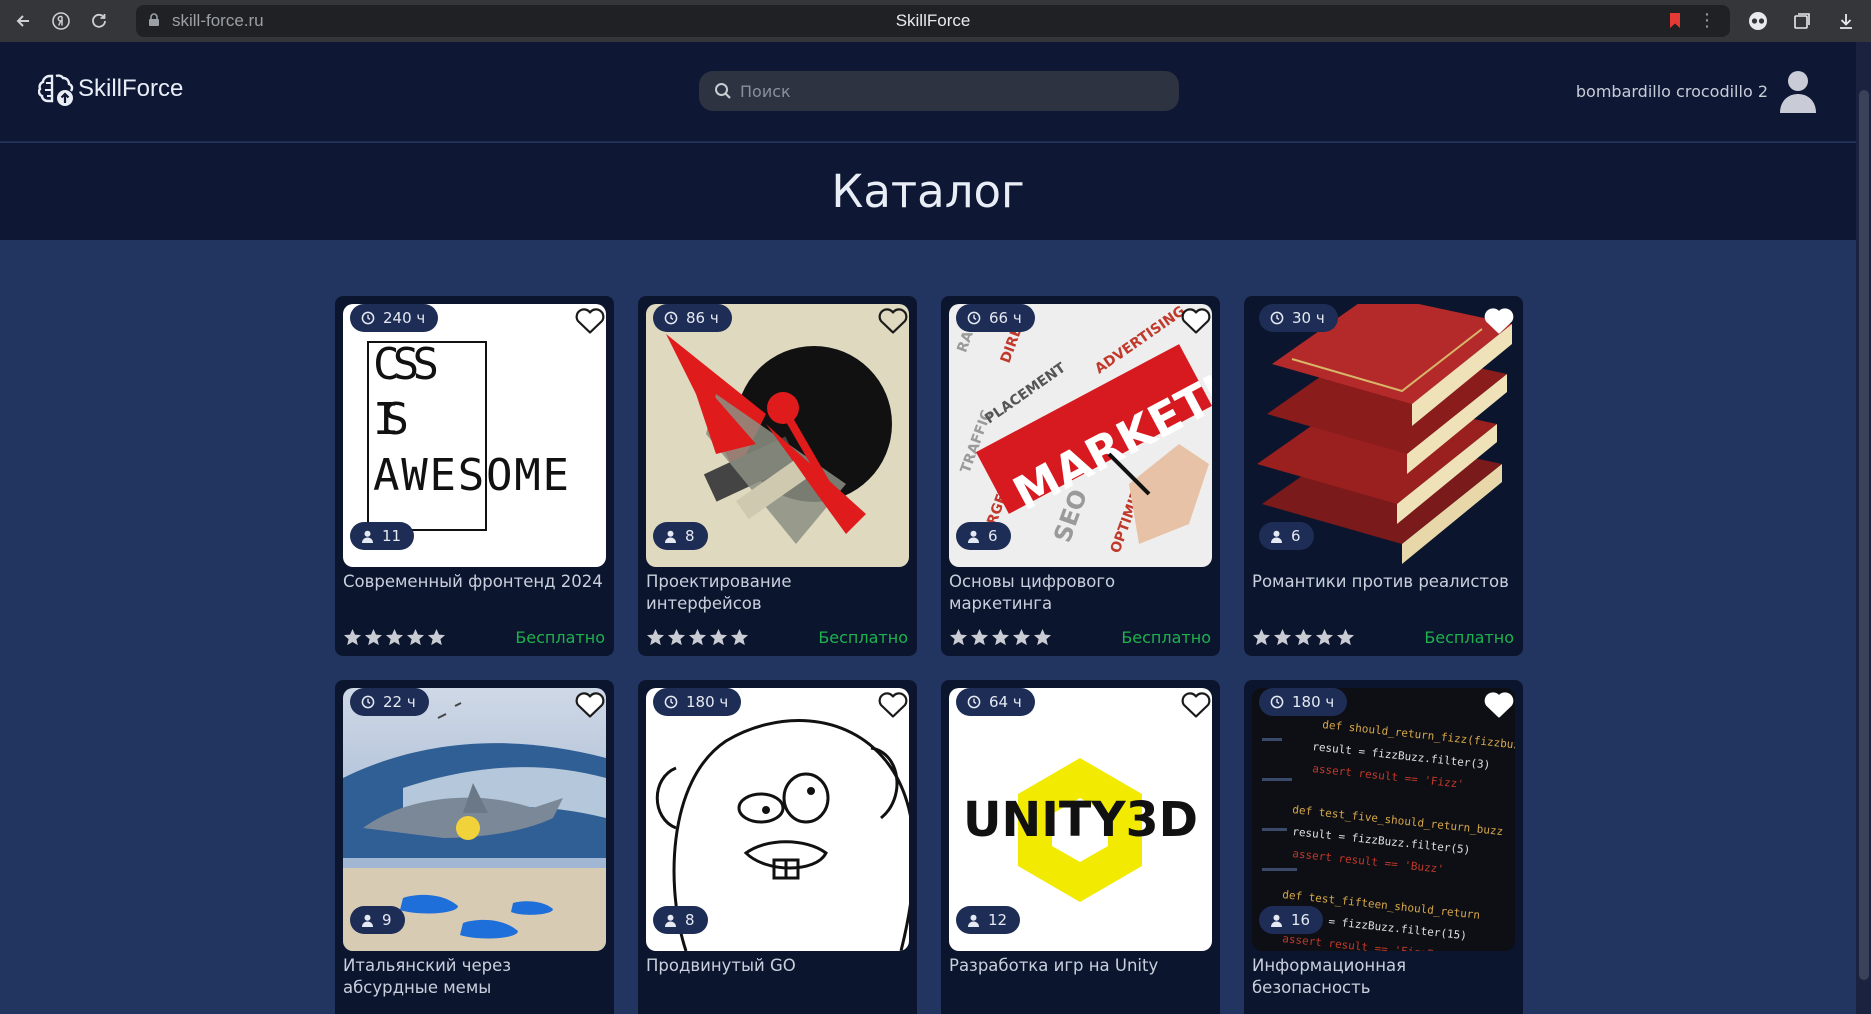 This screenshot has height=1014, width=1871. I want to click on svg-text: AWESOME, so click(471, 475).